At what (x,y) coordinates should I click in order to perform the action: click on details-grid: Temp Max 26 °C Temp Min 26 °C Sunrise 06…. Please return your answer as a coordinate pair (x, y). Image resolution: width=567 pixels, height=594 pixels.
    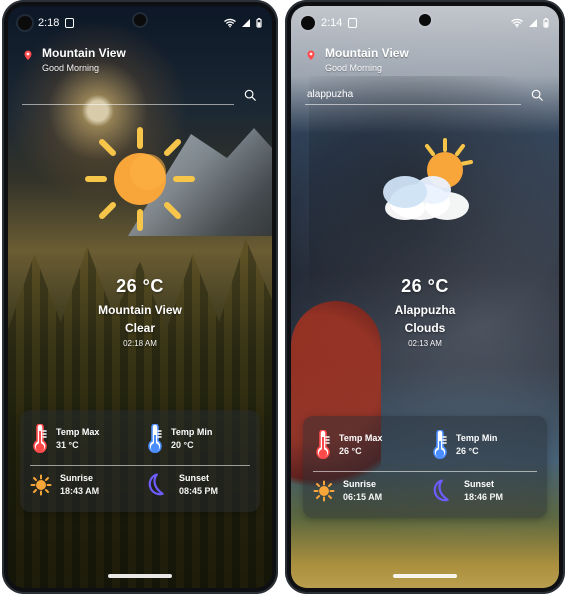
    Looking at the image, I should click on (425, 468).